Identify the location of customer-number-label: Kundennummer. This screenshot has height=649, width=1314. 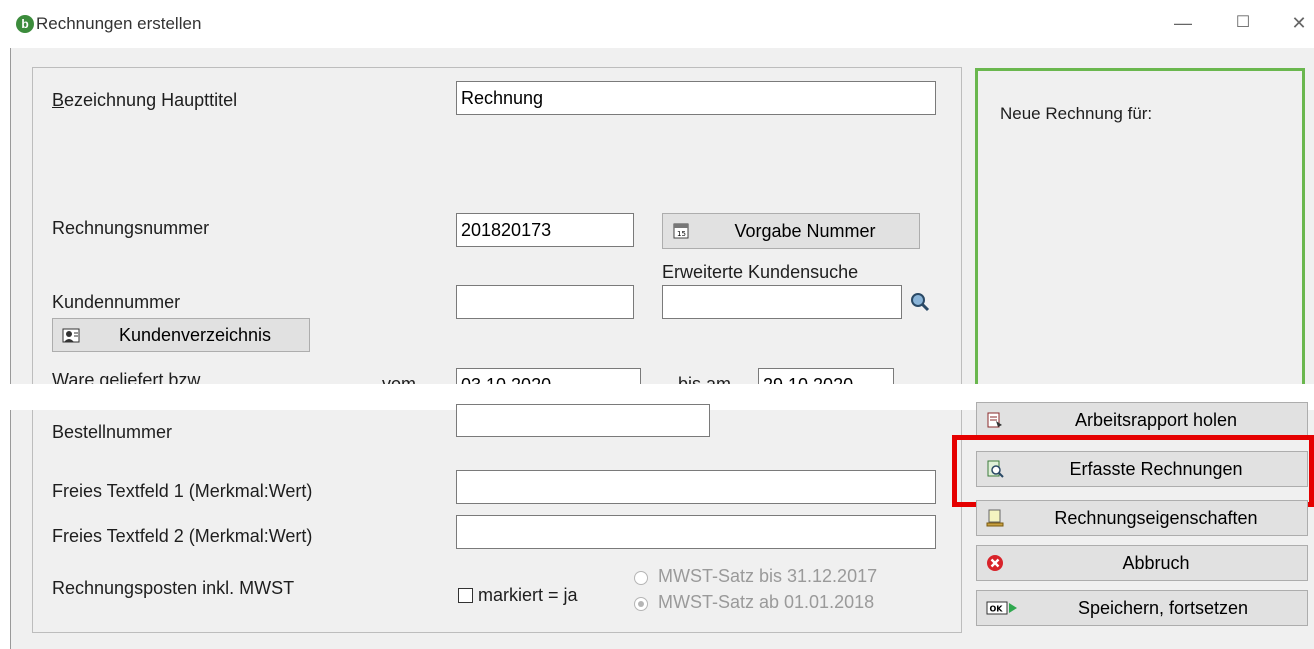
(116, 302).